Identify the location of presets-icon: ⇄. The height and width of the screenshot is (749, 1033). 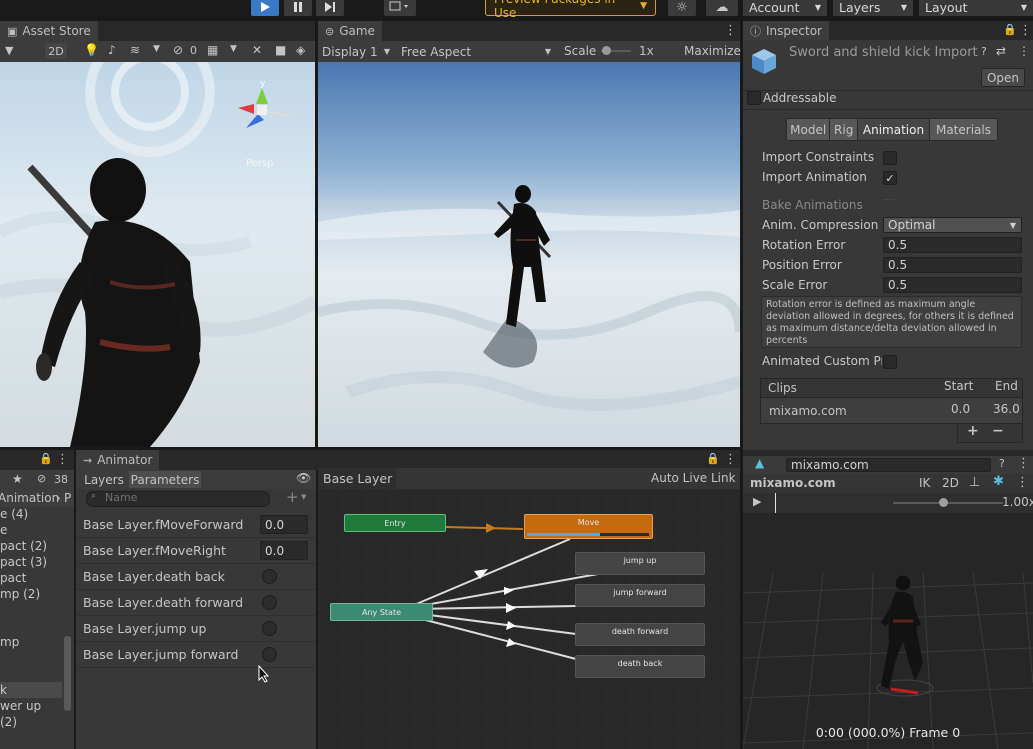
(1001, 51).